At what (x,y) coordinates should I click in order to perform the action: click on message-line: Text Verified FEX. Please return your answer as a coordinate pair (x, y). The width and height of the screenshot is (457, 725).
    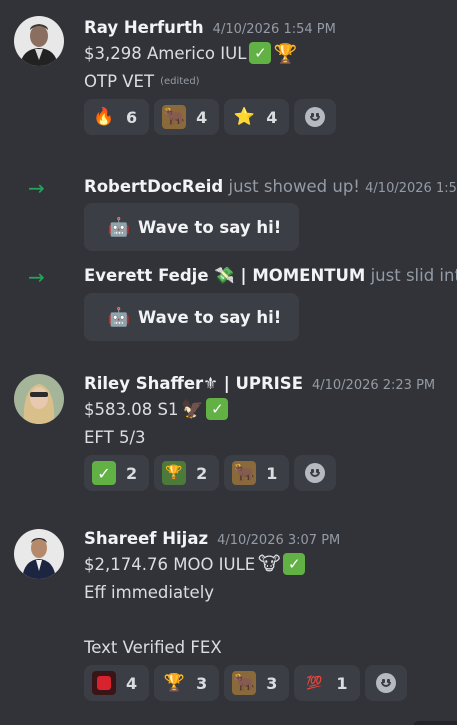
    Looking at the image, I should click on (270, 647).